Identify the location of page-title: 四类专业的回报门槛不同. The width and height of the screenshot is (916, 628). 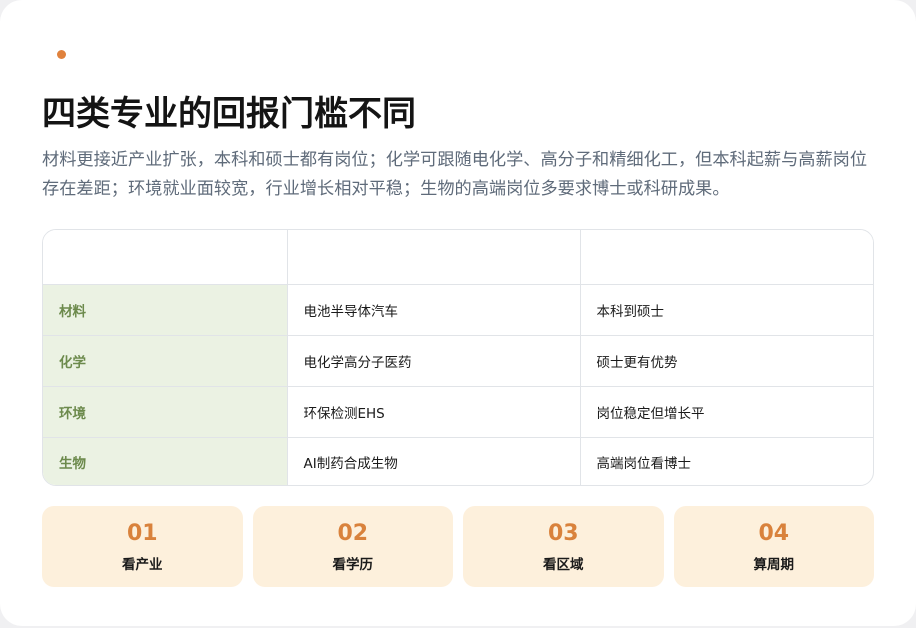
(229, 114).